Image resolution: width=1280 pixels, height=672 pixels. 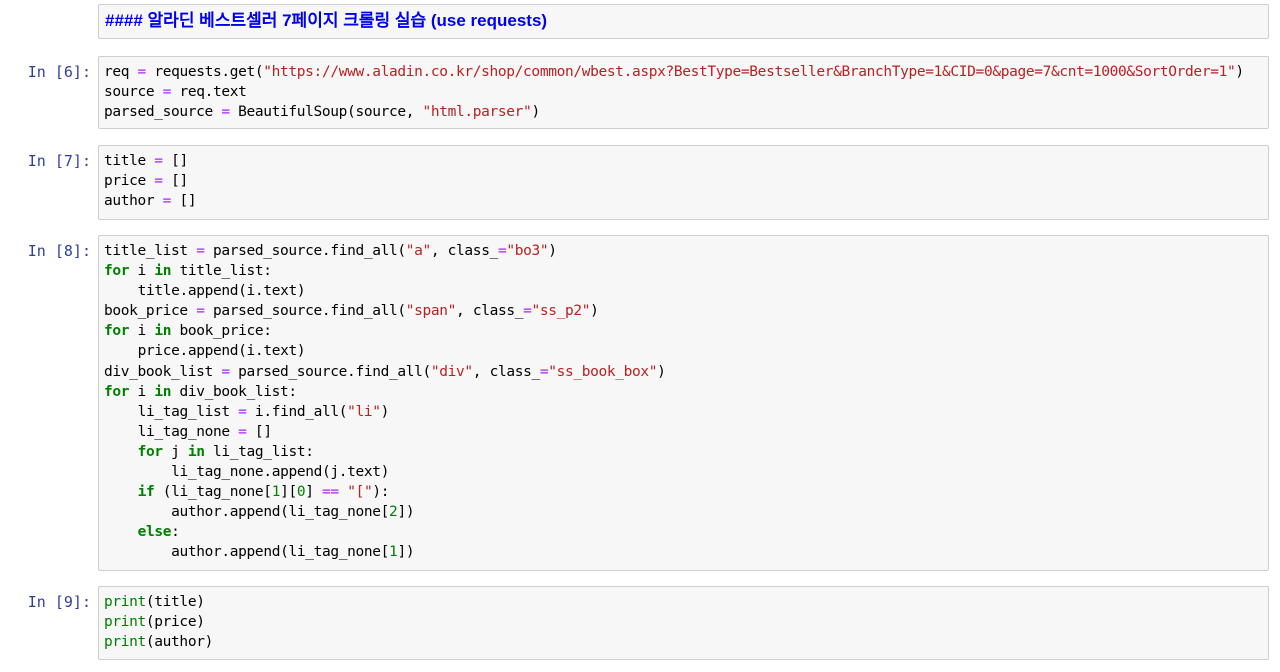 I want to click on code-line: source = req.text, so click(x=175, y=92).